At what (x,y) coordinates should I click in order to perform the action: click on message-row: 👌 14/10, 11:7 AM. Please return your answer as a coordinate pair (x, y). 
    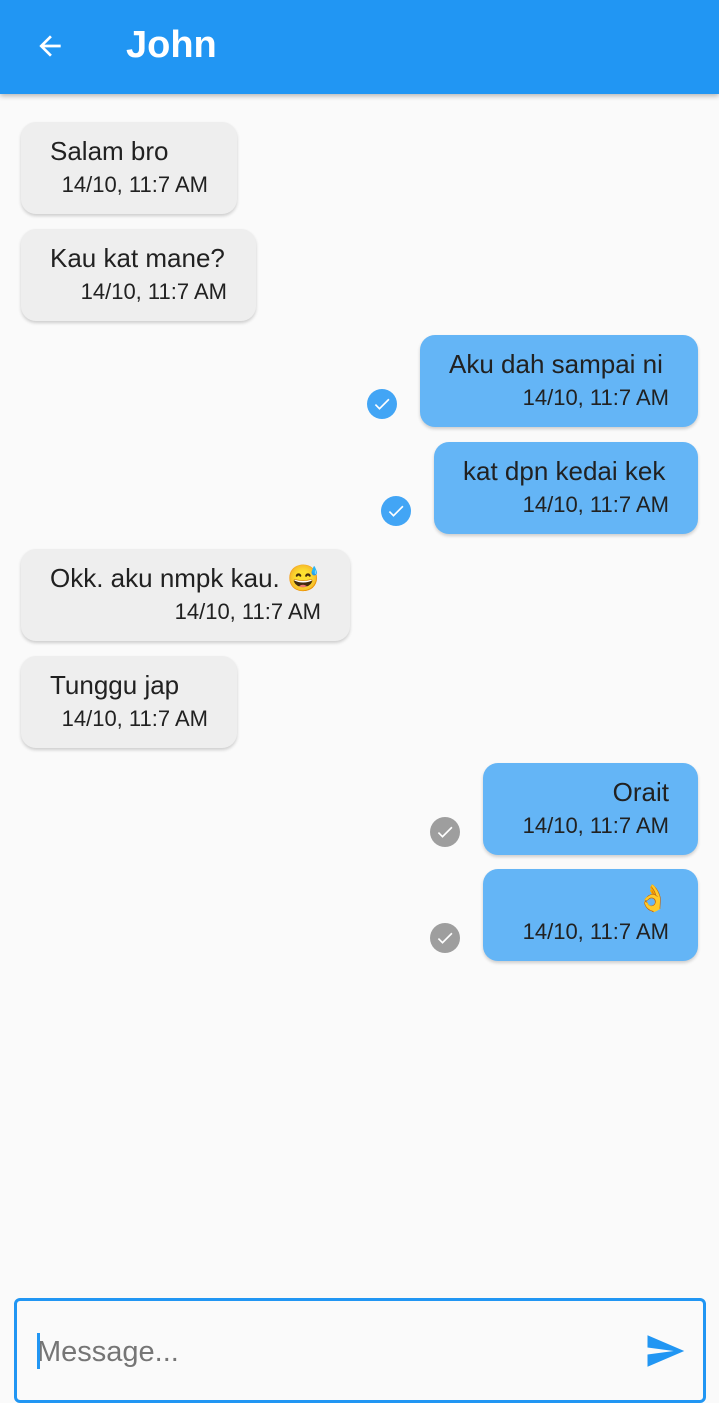
    Looking at the image, I should click on (359, 915).